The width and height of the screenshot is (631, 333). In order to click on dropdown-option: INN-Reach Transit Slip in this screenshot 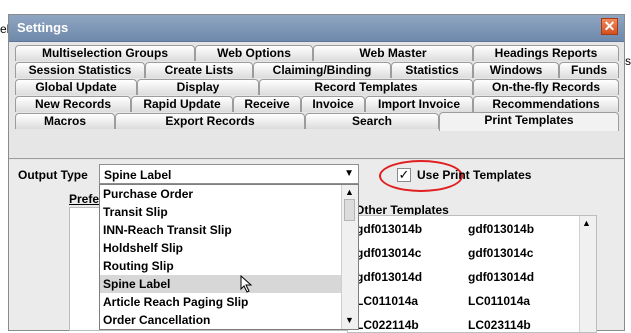, I will do `click(221, 230)`.